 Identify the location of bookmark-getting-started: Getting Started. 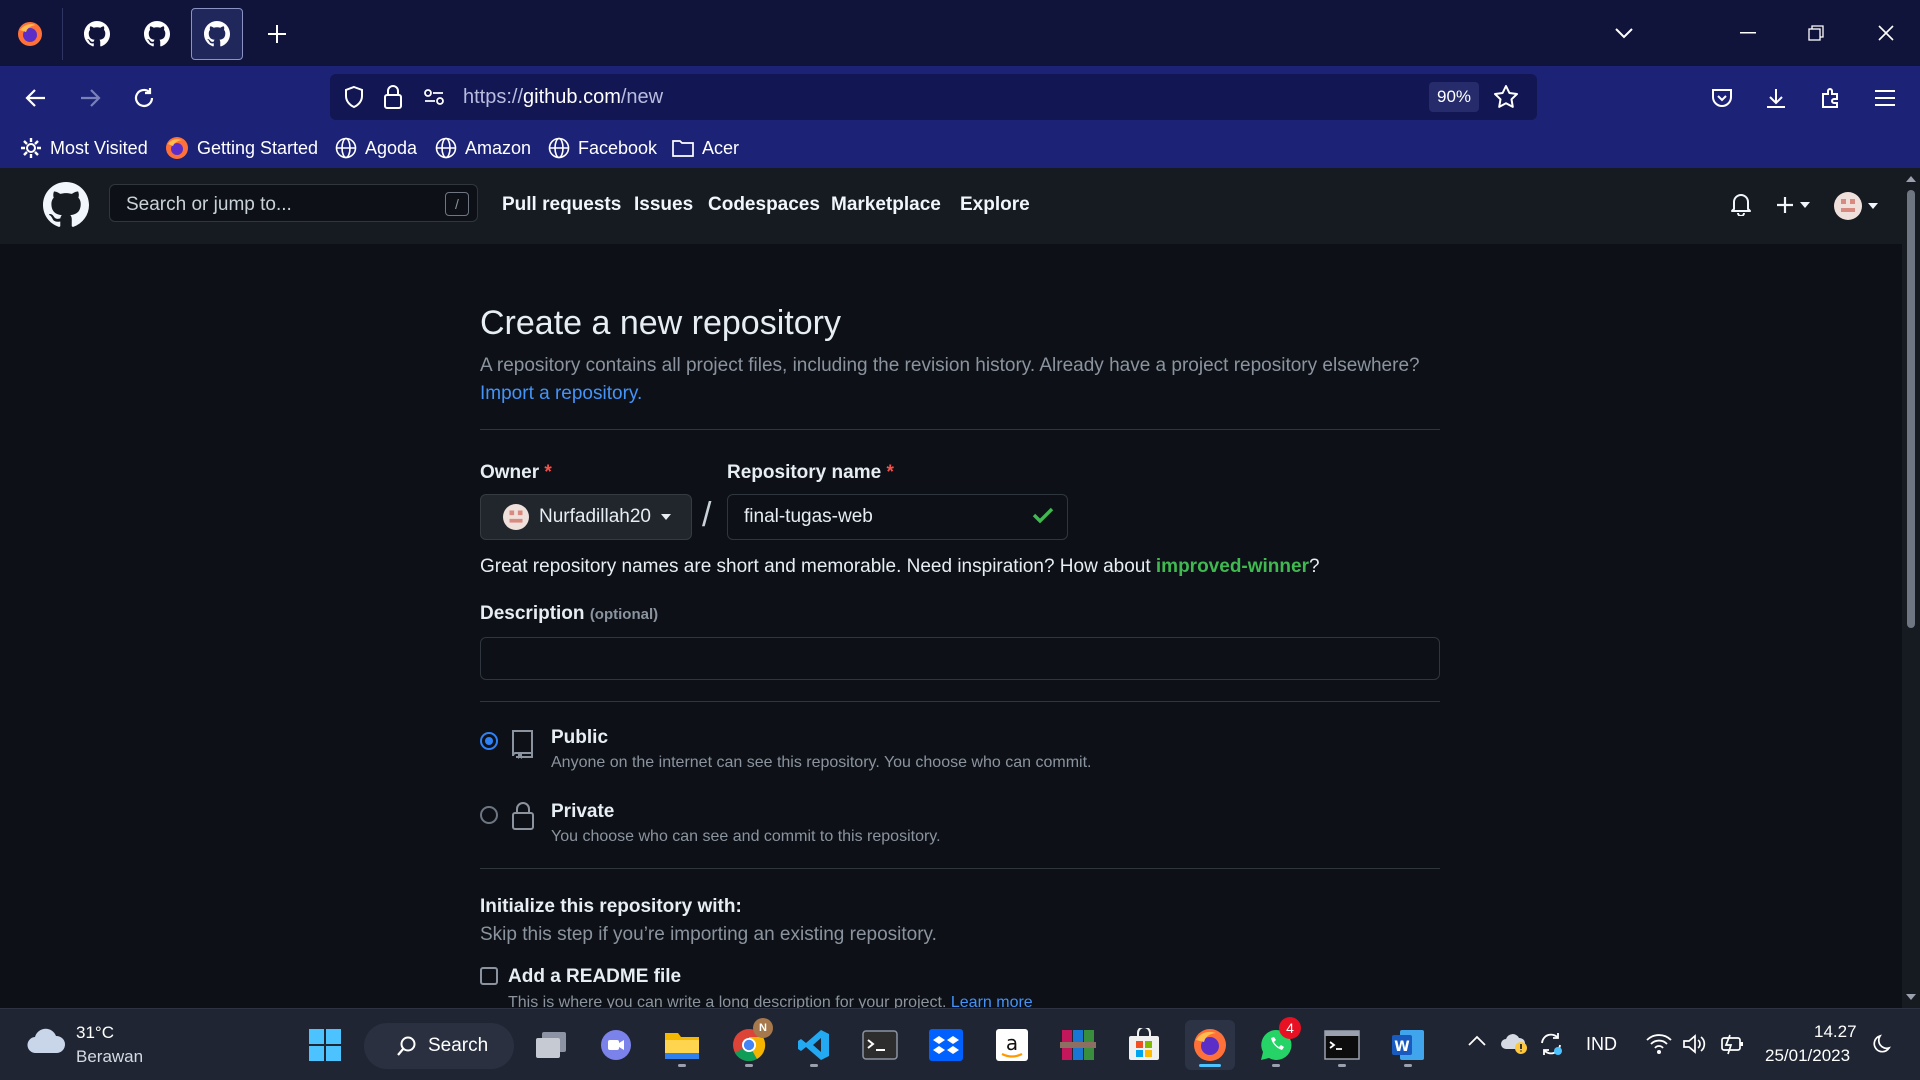
(241, 148).